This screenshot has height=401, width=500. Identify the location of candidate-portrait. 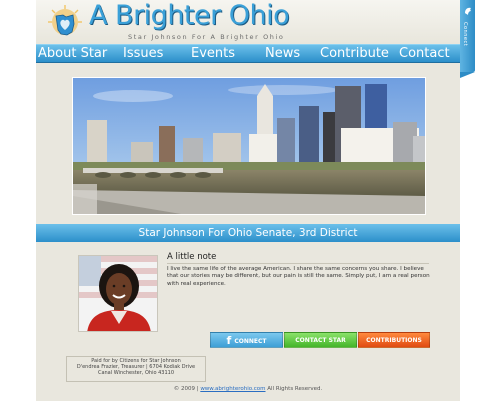
(118, 293).